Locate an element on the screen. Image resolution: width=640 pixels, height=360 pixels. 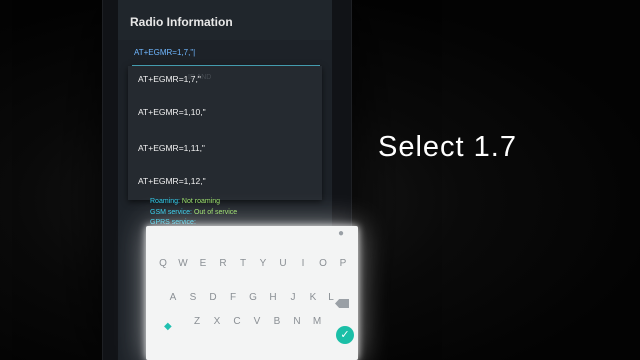
key: U is located at coordinates (283, 263).